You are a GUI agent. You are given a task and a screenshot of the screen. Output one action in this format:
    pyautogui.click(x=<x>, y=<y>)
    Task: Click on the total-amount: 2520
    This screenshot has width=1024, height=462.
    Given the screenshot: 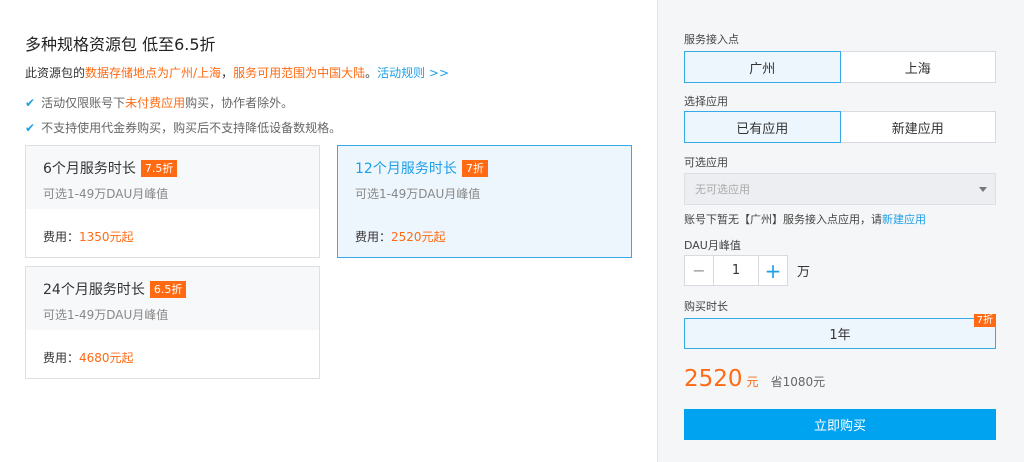 What is the action you would take?
    pyautogui.click(x=713, y=379)
    